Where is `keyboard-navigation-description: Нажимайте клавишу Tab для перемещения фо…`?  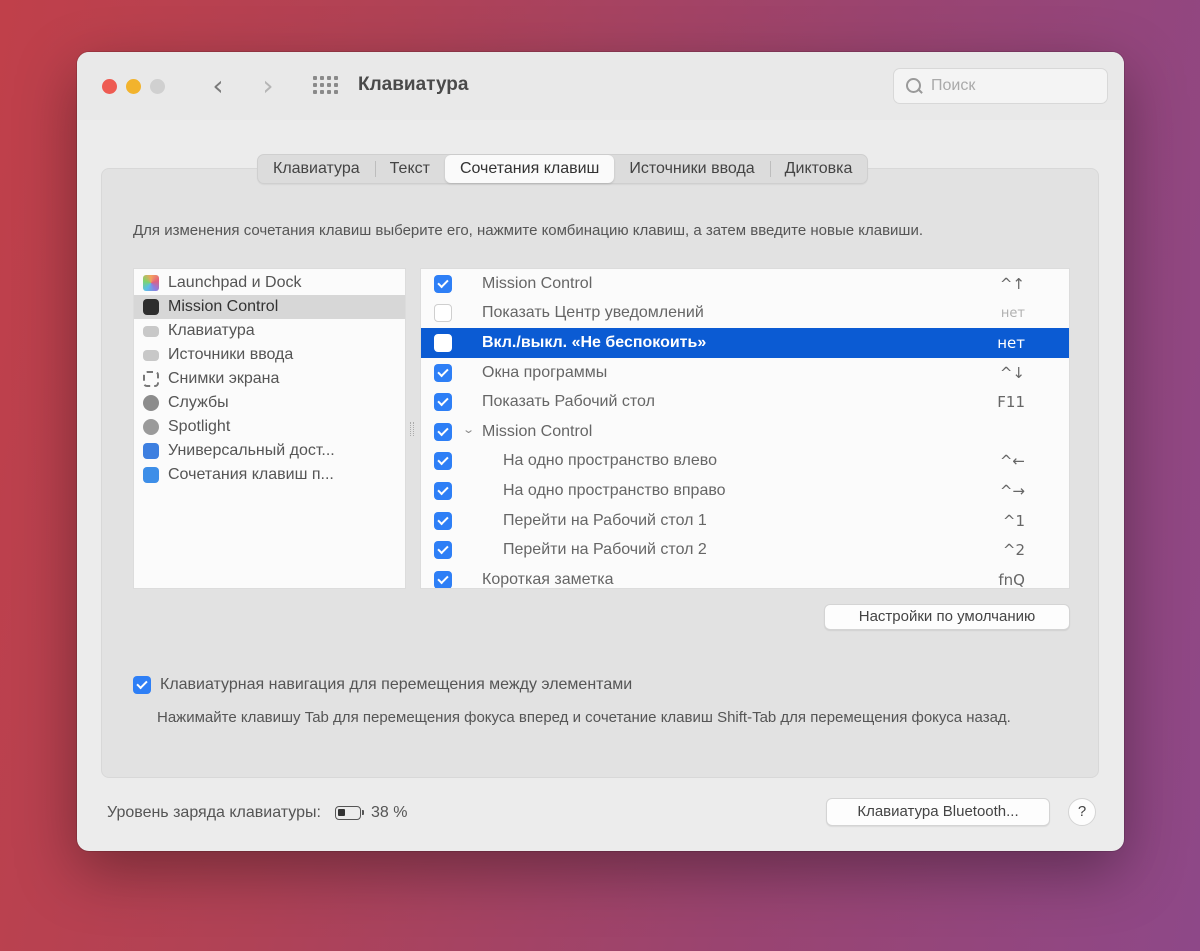
keyboard-navigation-description: Нажимайте клавишу Tab для перемещения фо… is located at coordinates (584, 717).